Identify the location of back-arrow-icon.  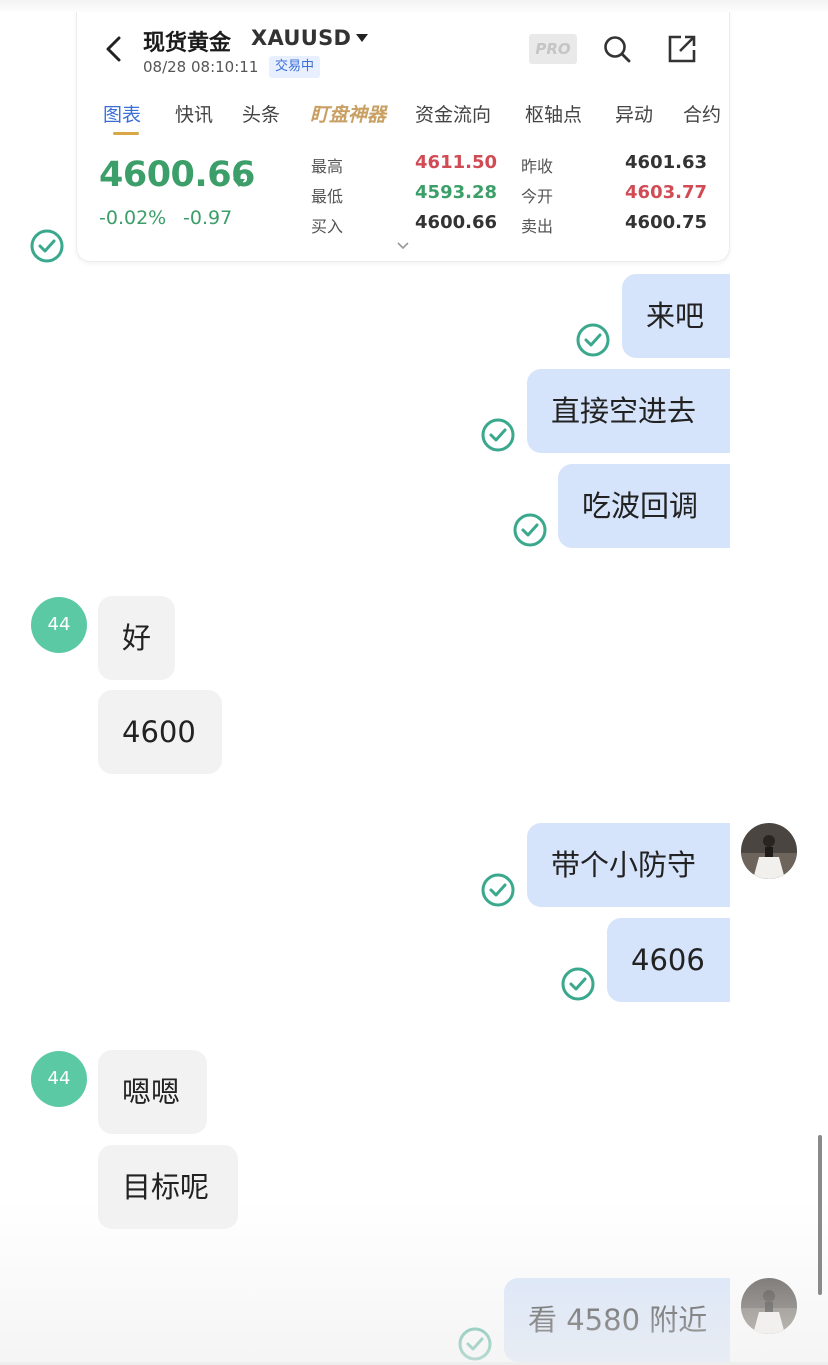
(114, 49).